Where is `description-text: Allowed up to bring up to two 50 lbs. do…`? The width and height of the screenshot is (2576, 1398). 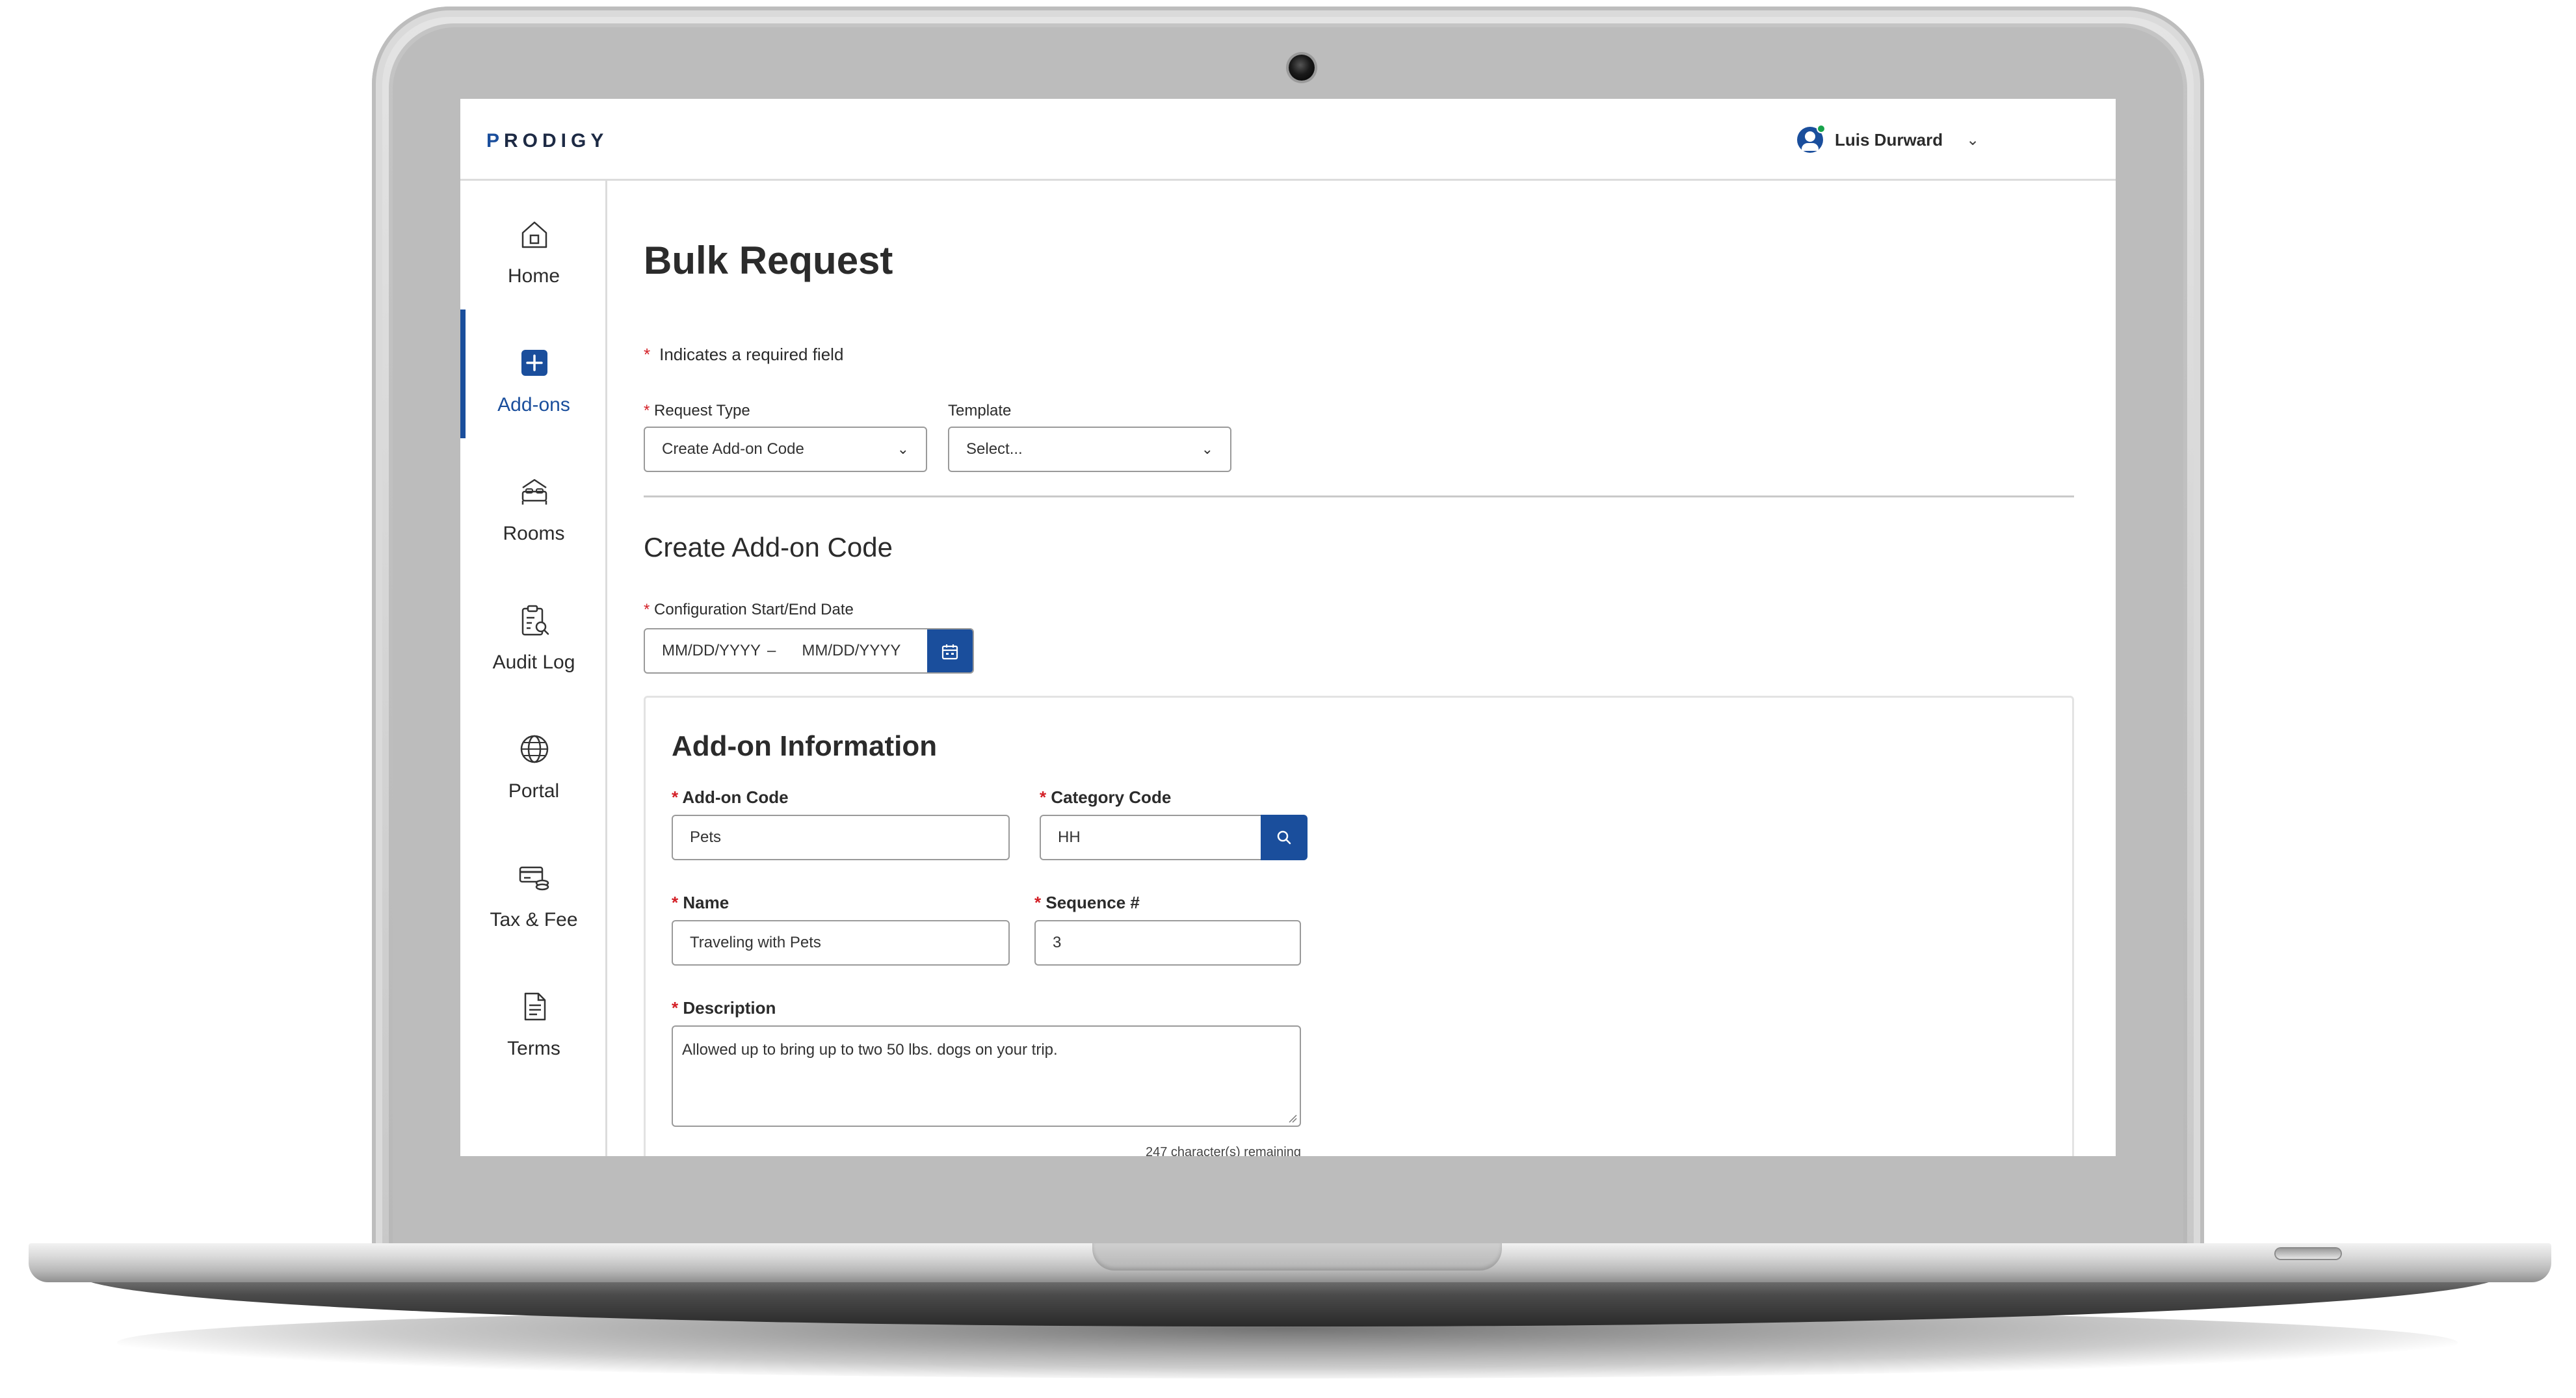 description-text: Allowed up to bring up to two 50 lbs. do… is located at coordinates (870, 1050).